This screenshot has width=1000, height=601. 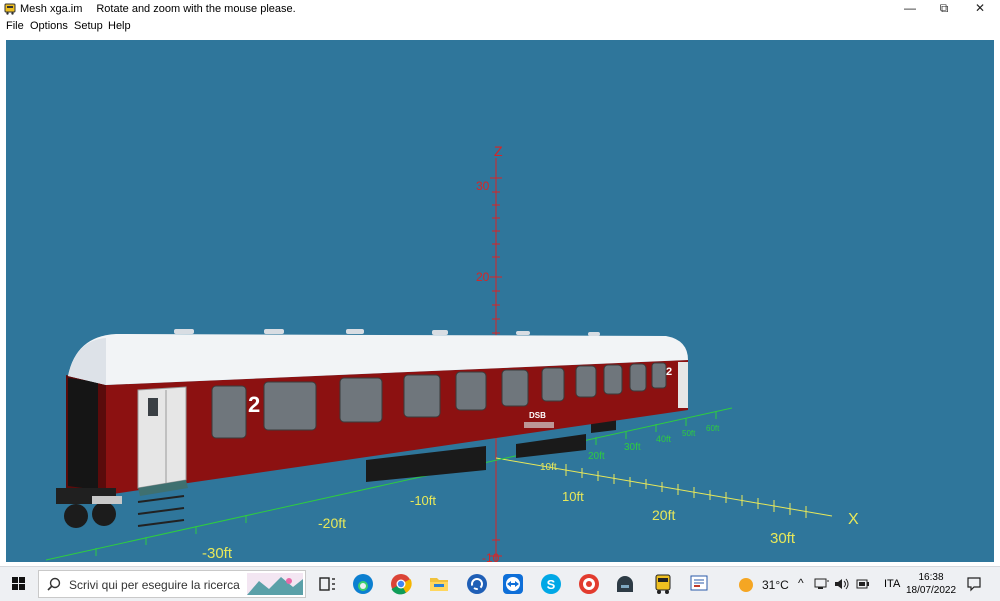 I want to click on svg-text: S, so click(x=551, y=584).